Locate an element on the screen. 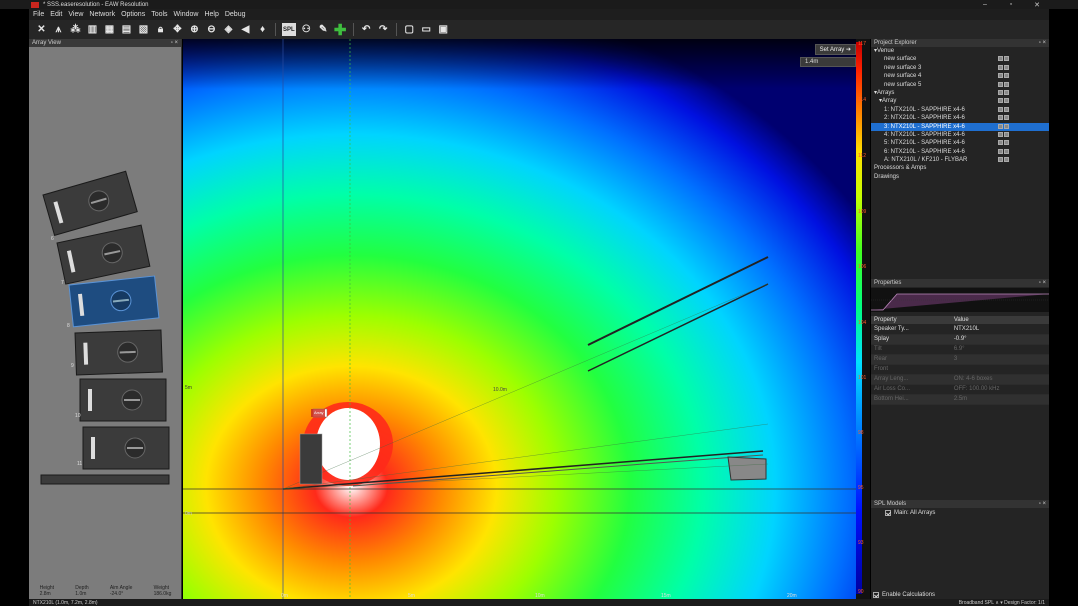  menu-debug: Debug is located at coordinates (235, 14).